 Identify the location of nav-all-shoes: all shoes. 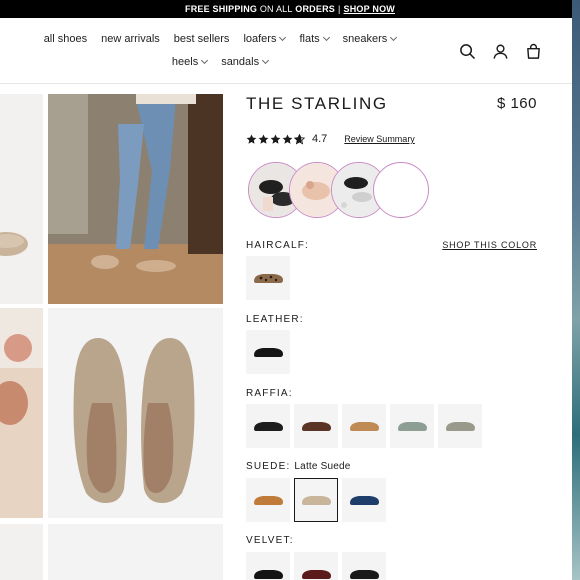
(65, 39).